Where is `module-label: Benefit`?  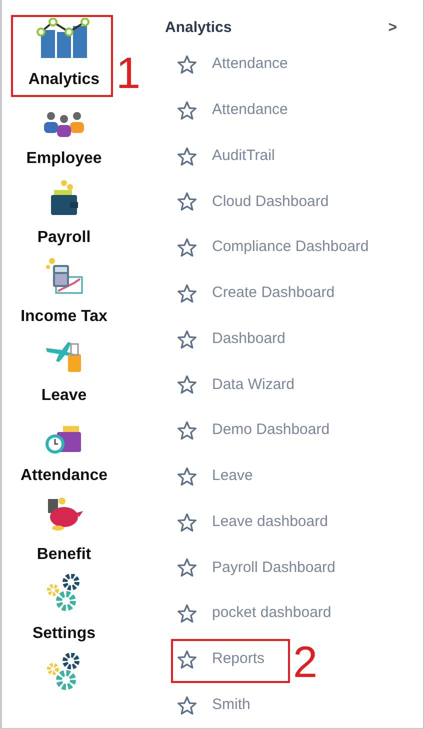 module-label: Benefit is located at coordinates (64, 554).